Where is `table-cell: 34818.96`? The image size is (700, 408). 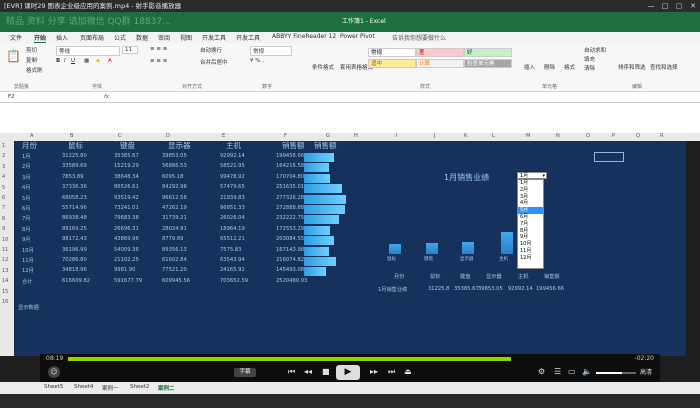 table-cell: 34818.96 is located at coordinates (74, 270).